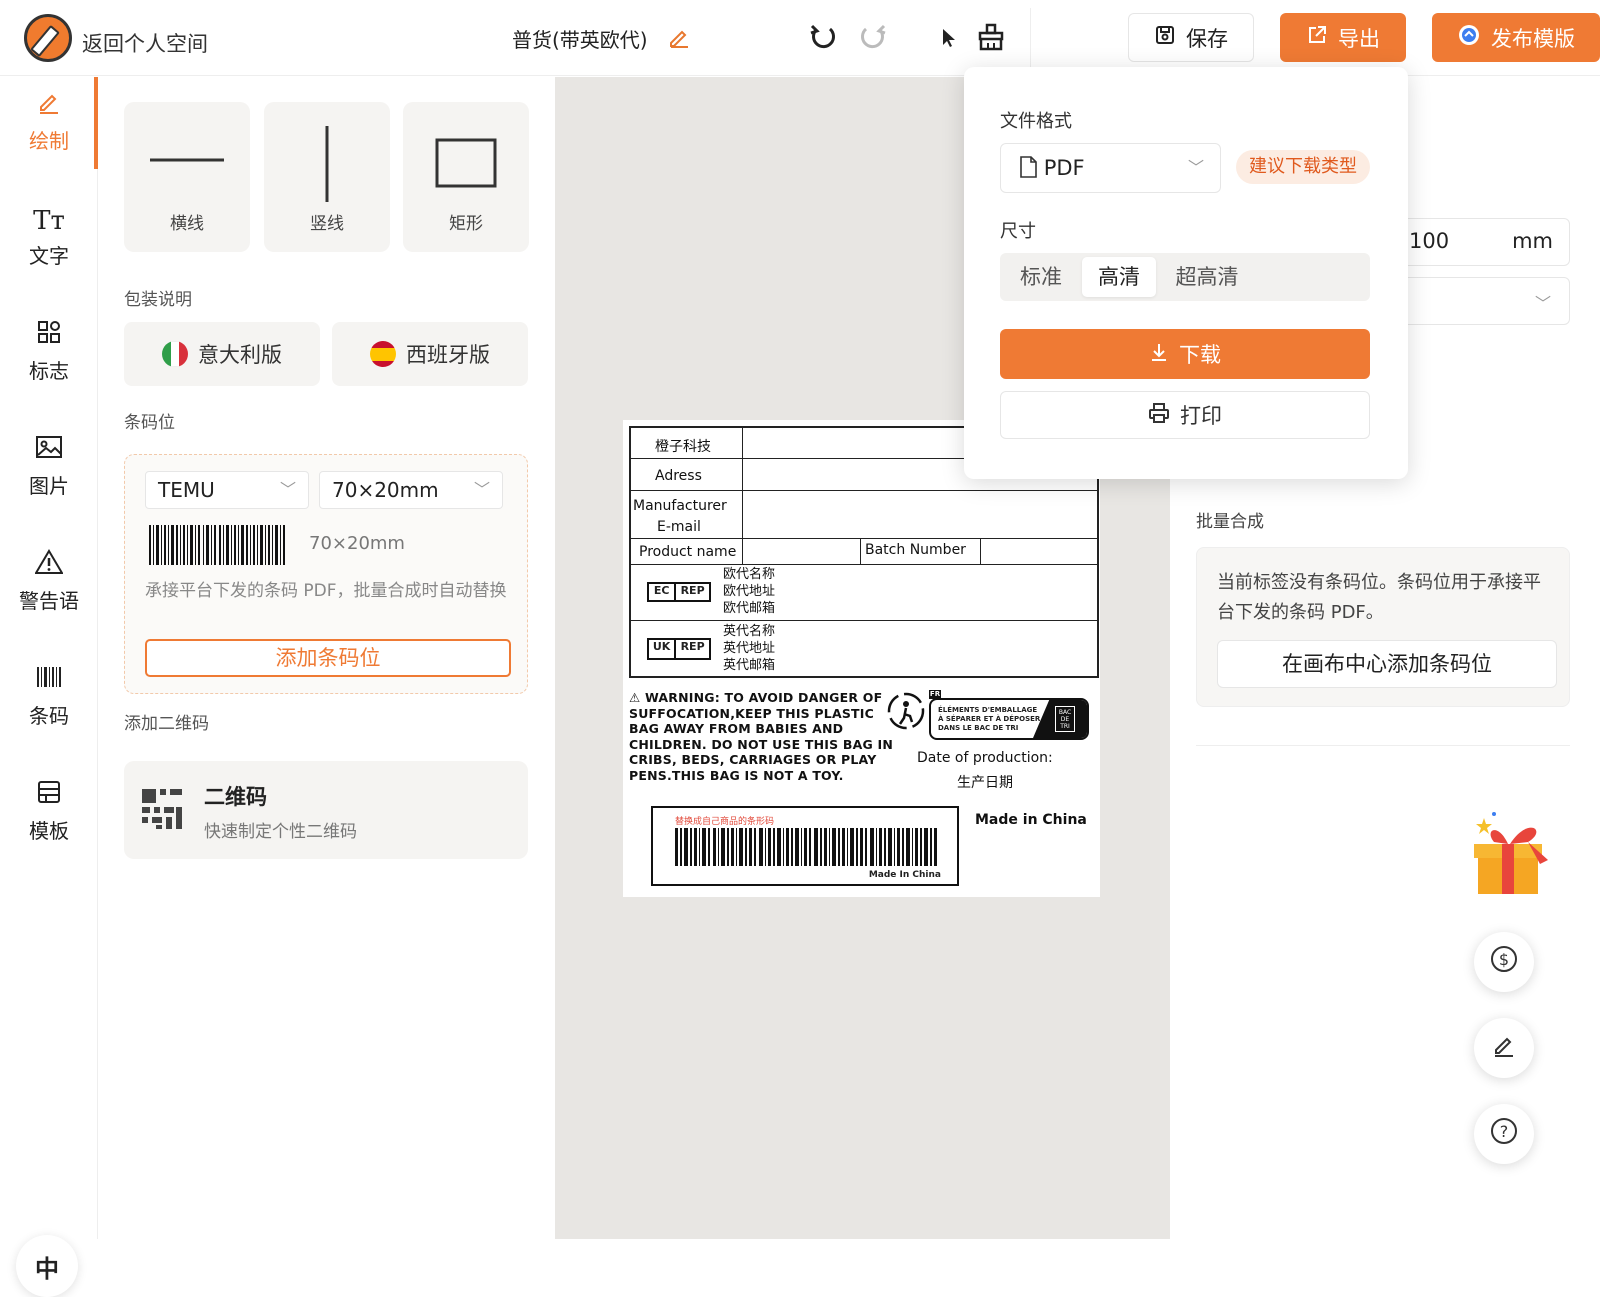 The width and height of the screenshot is (1600, 1297). What do you see at coordinates (679, 527) in the screenshot?
I see `label-email: E-mail` at bounding box center [679, 527].